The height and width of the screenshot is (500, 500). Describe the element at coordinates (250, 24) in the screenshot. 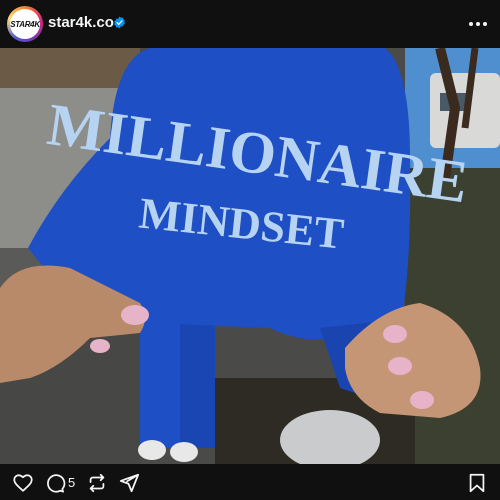

I see `post-header: STAR4K star4k.co` at that location.